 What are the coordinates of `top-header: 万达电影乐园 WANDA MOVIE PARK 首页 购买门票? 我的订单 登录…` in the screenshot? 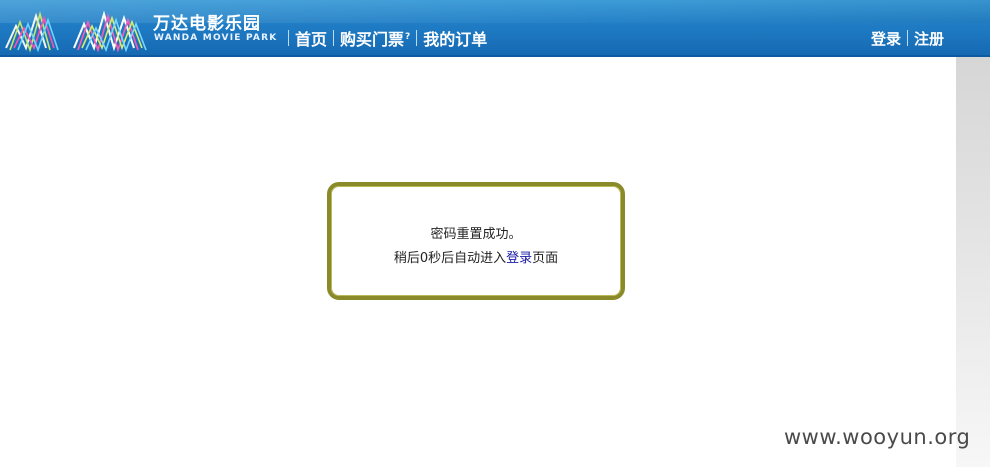 It's located at (495, 28).